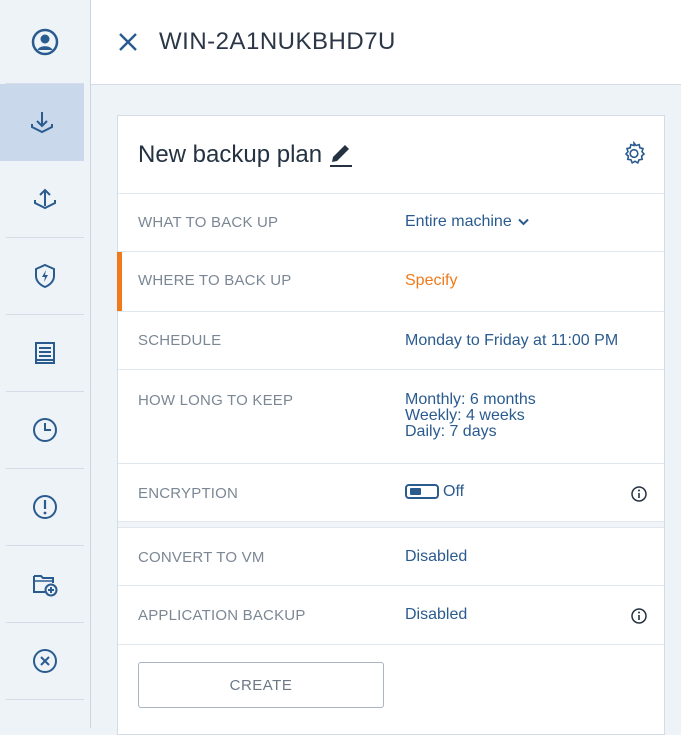 The image size is (681, 735). Describe the element at coordinates (511, 341) in the screenshot. I see `schedule-value: Monday to Friday at 11:00 PM` at that location.